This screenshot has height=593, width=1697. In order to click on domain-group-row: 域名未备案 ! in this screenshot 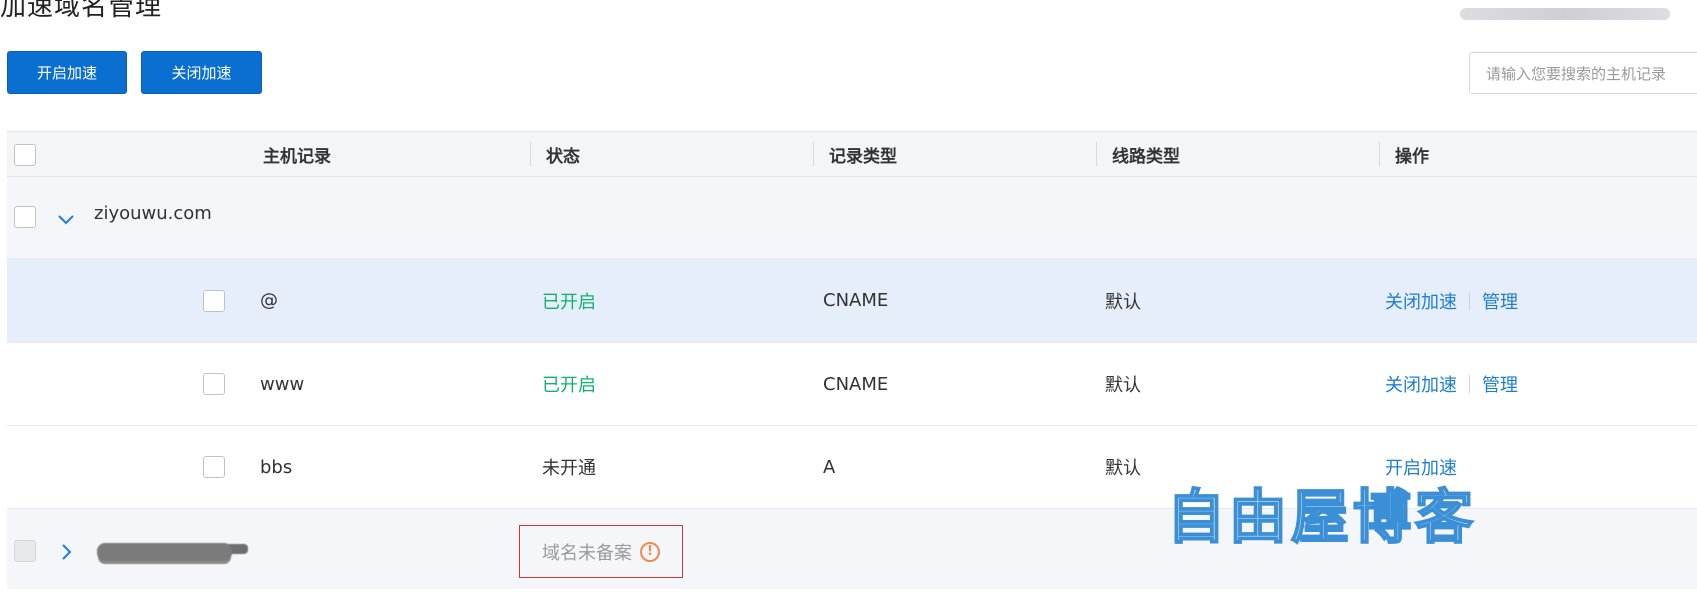, I will do `click(852, 549)`.